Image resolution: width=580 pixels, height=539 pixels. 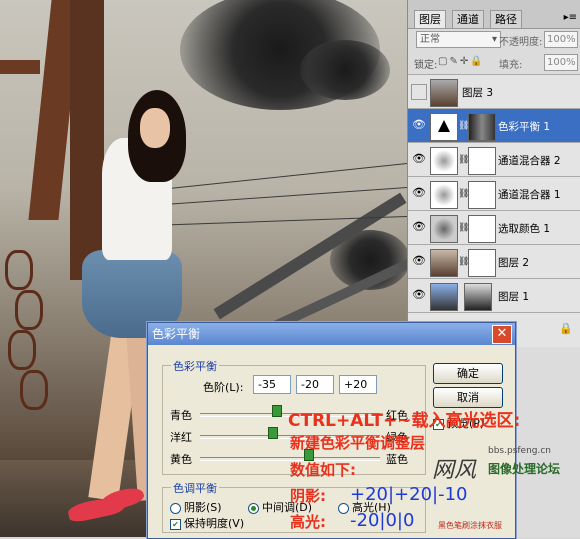 What do you see at coordinates (511, 65) in the screenshot?
I see `fill-label: 填充:` at bounding box center [511, 65].